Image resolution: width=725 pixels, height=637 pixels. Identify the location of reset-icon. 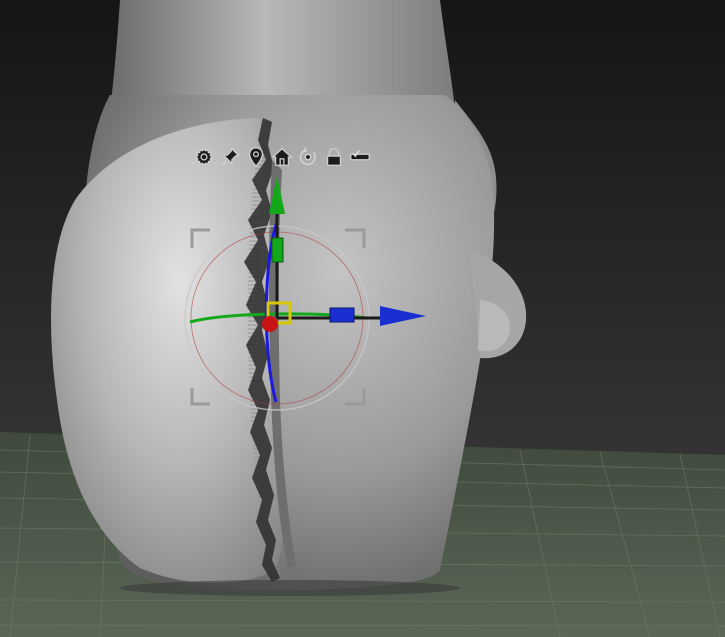
(308, 157).